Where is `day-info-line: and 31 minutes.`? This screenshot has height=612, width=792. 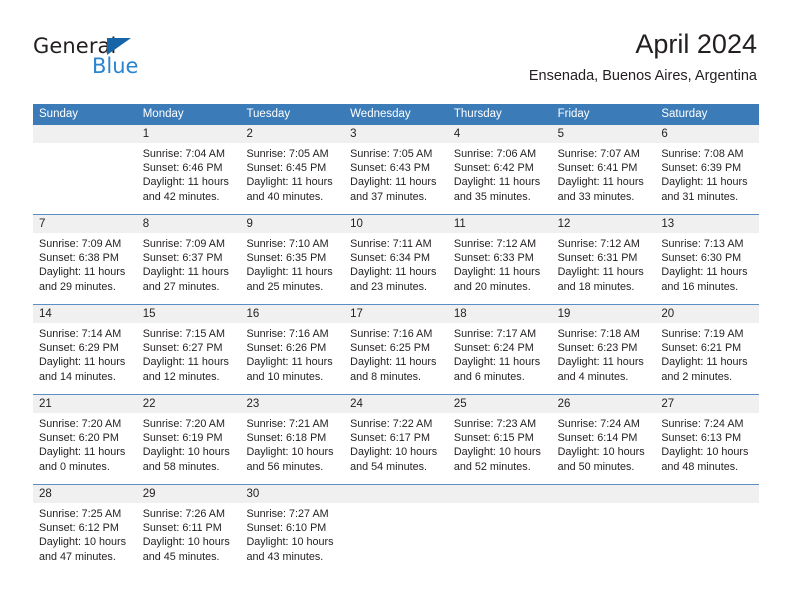
day-info-line: and 31 minutes. is located at coordinates (700, 196).